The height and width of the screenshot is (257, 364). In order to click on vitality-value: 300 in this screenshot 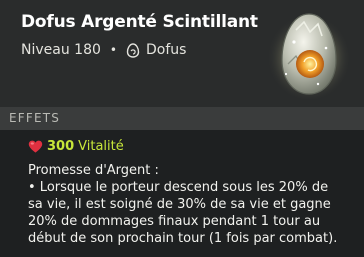, I will do `click(61, 146)`.